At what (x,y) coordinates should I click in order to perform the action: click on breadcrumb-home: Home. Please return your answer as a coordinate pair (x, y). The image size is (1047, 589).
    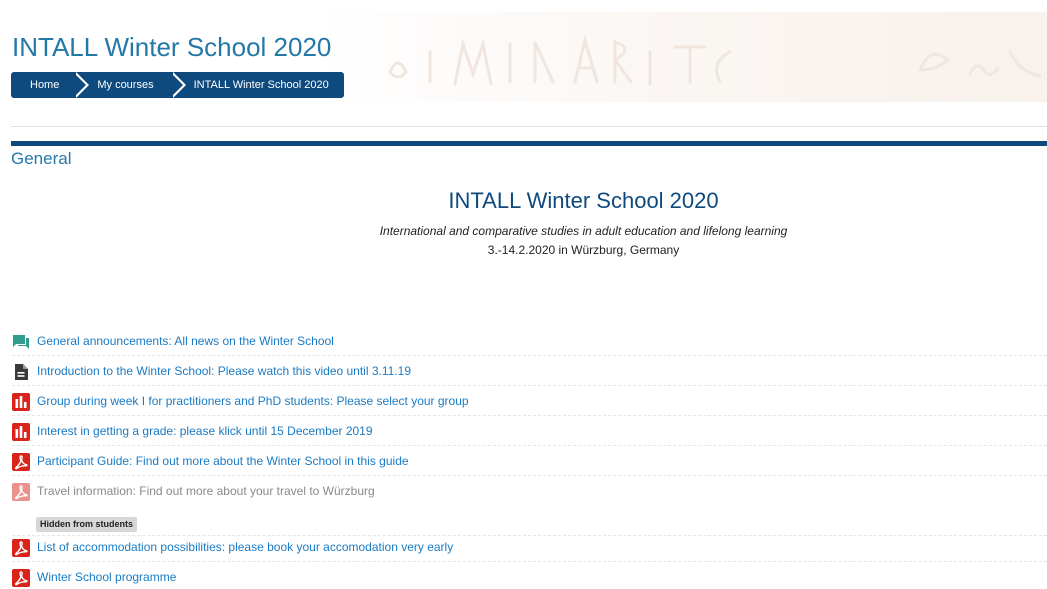
    Looking at the image, I should click on (50, 85).